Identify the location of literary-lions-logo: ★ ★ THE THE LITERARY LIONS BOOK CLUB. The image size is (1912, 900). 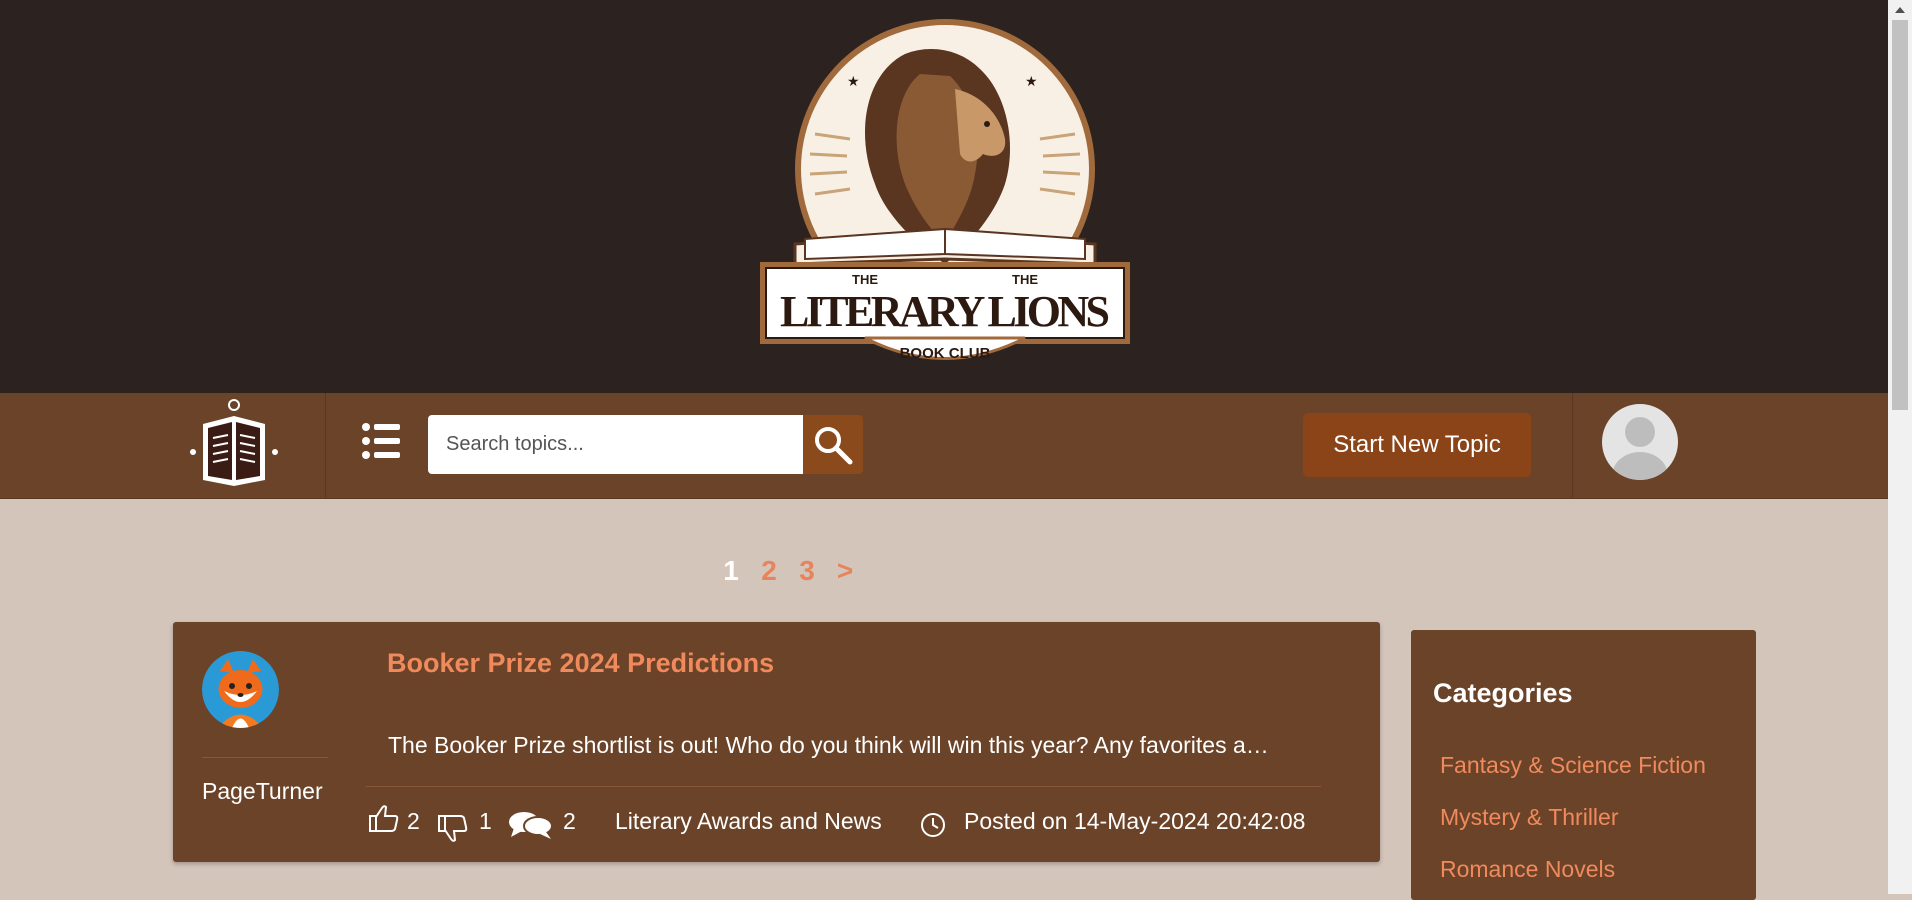
(945, 197).